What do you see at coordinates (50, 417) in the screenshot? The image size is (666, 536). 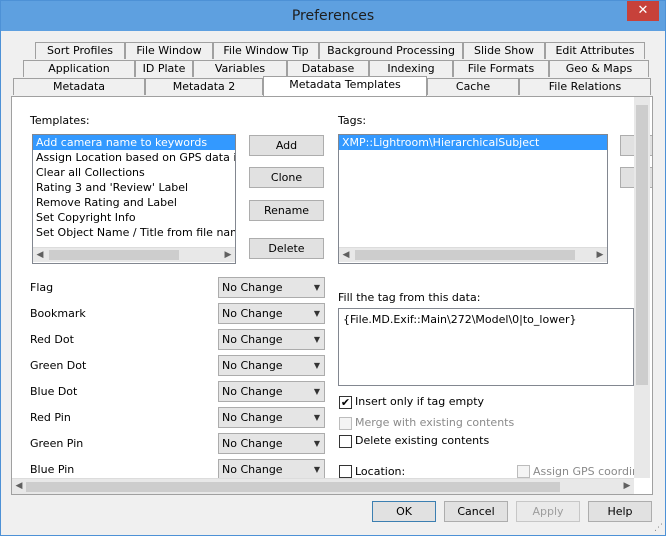 I see `attribute-label: Red Pin` at bounding box center [50, 417].